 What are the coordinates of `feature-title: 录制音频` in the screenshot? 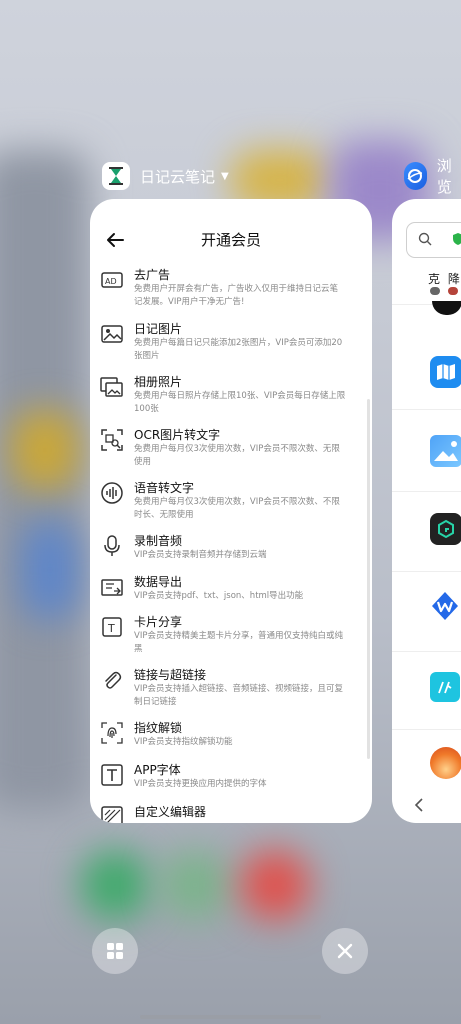 It's located at (158, 541).